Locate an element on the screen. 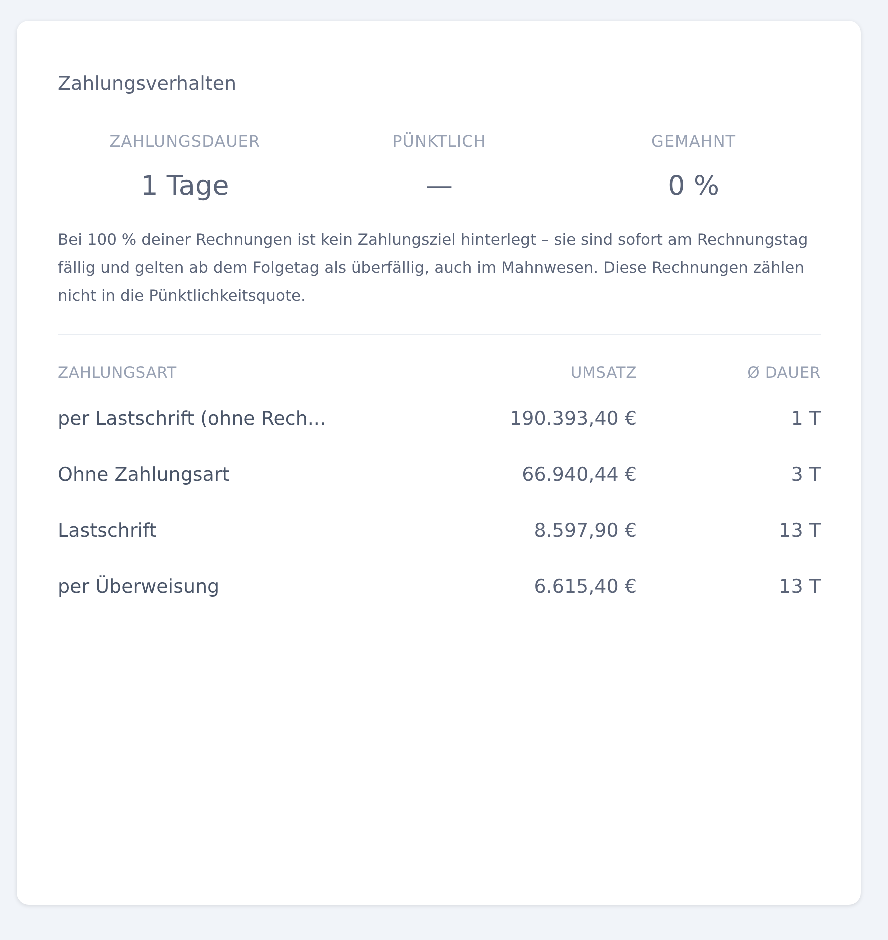 The image size is (888, 940). table-cell: 66.940,44 € is located at coordinates (579, 475).